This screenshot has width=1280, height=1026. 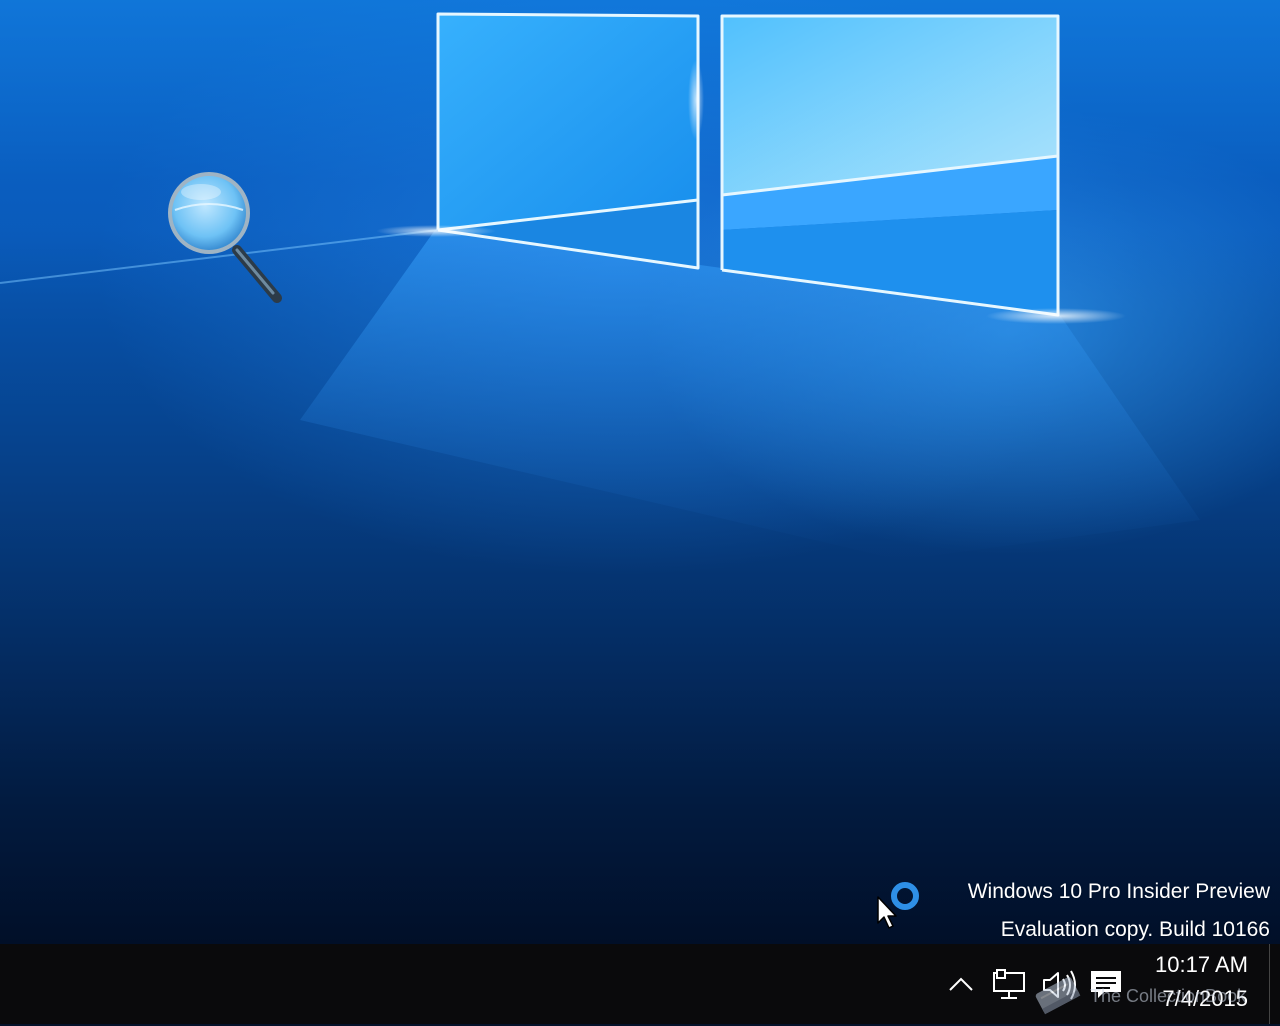 I want to click on taskbar: 10:17 AM 7/4/2015, so click(x=640, y=984).